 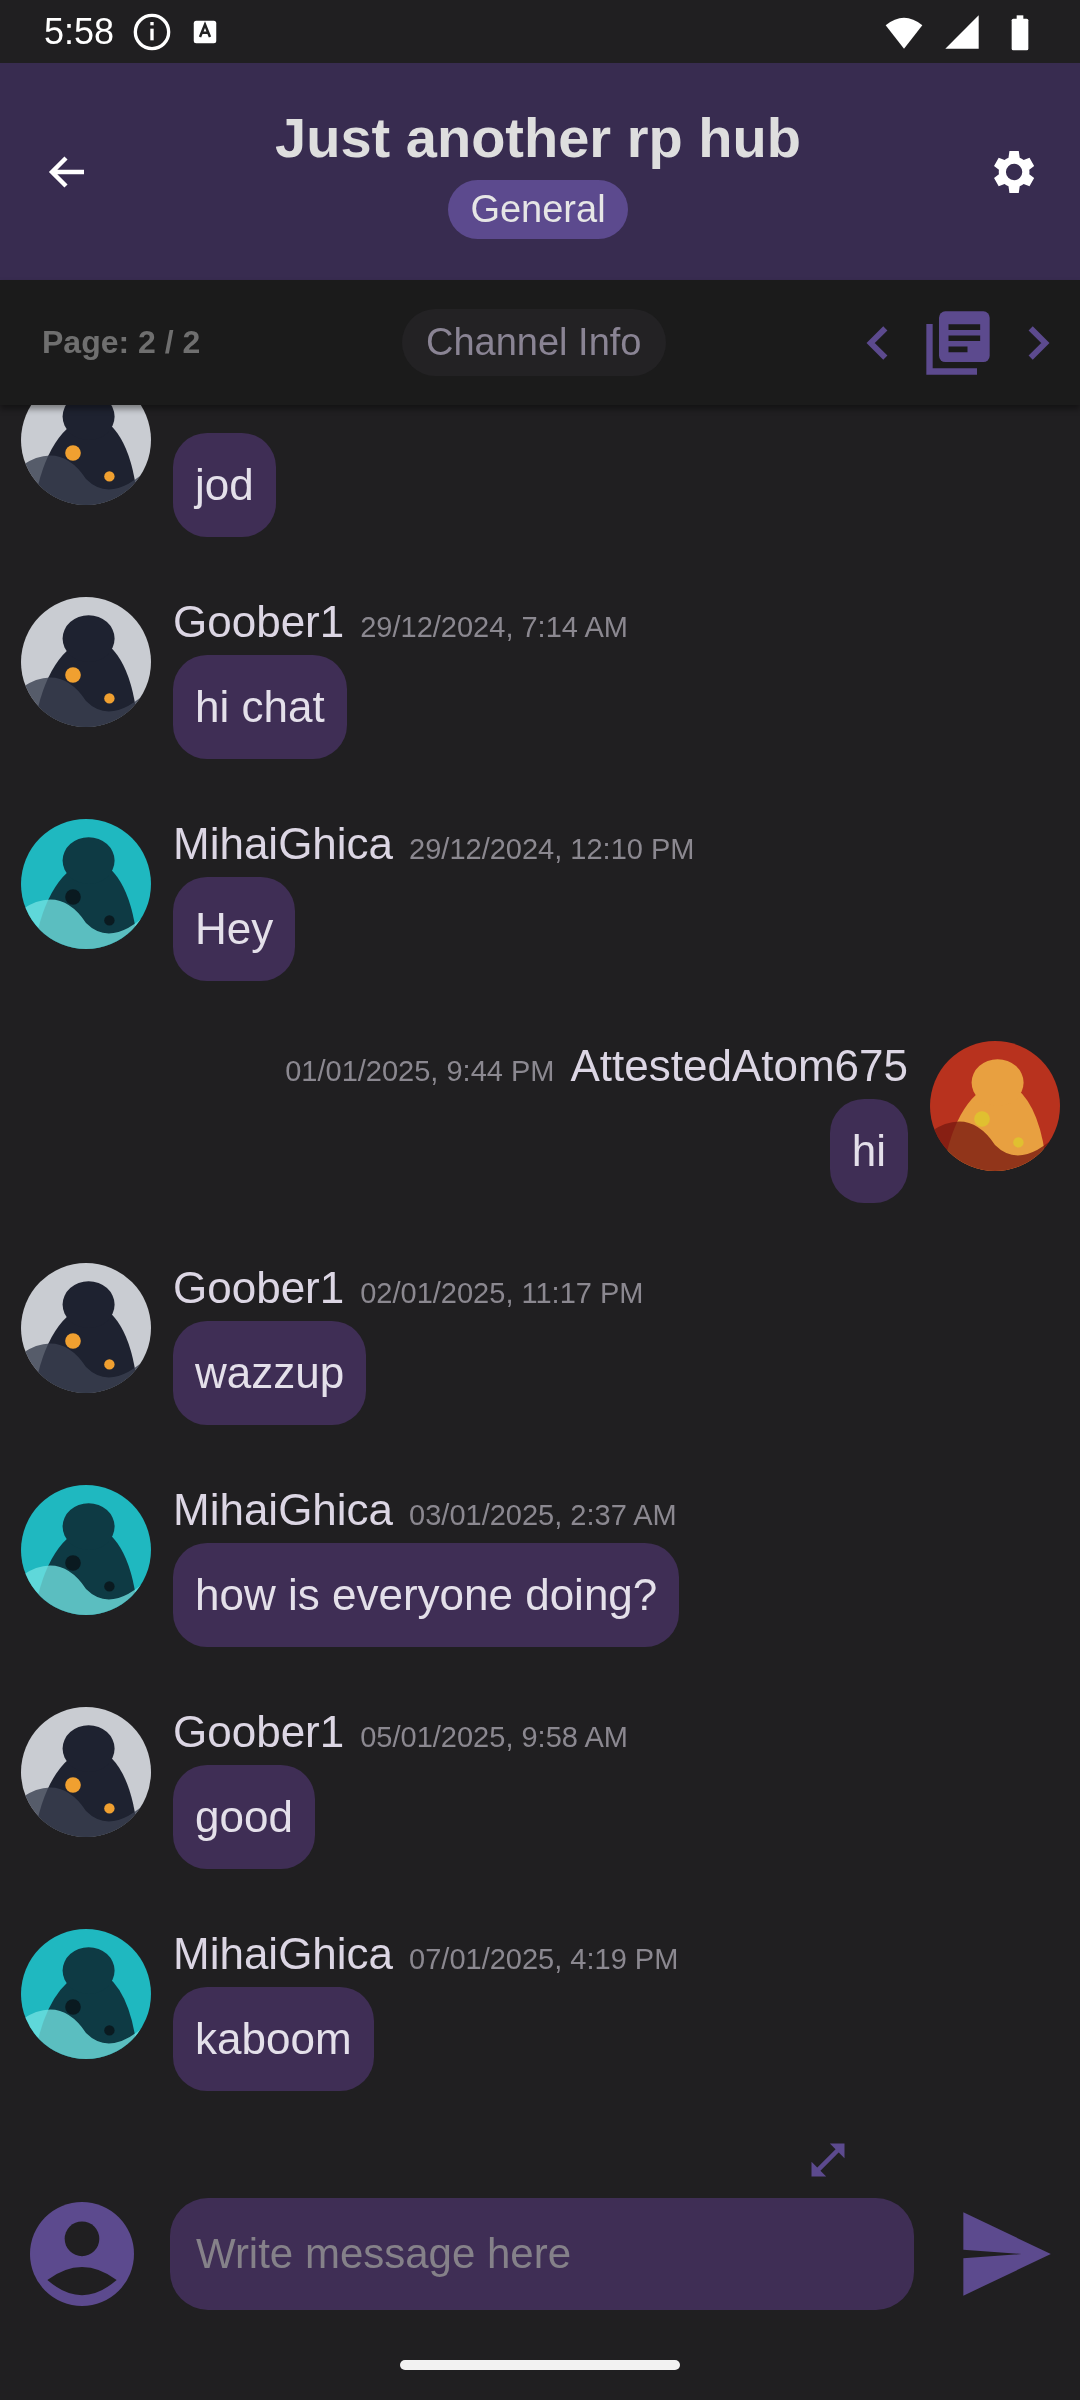 What do you see at coordinates (152, 31) in the screenshot?
I see `info-icon` at bounding box center [152, 31].